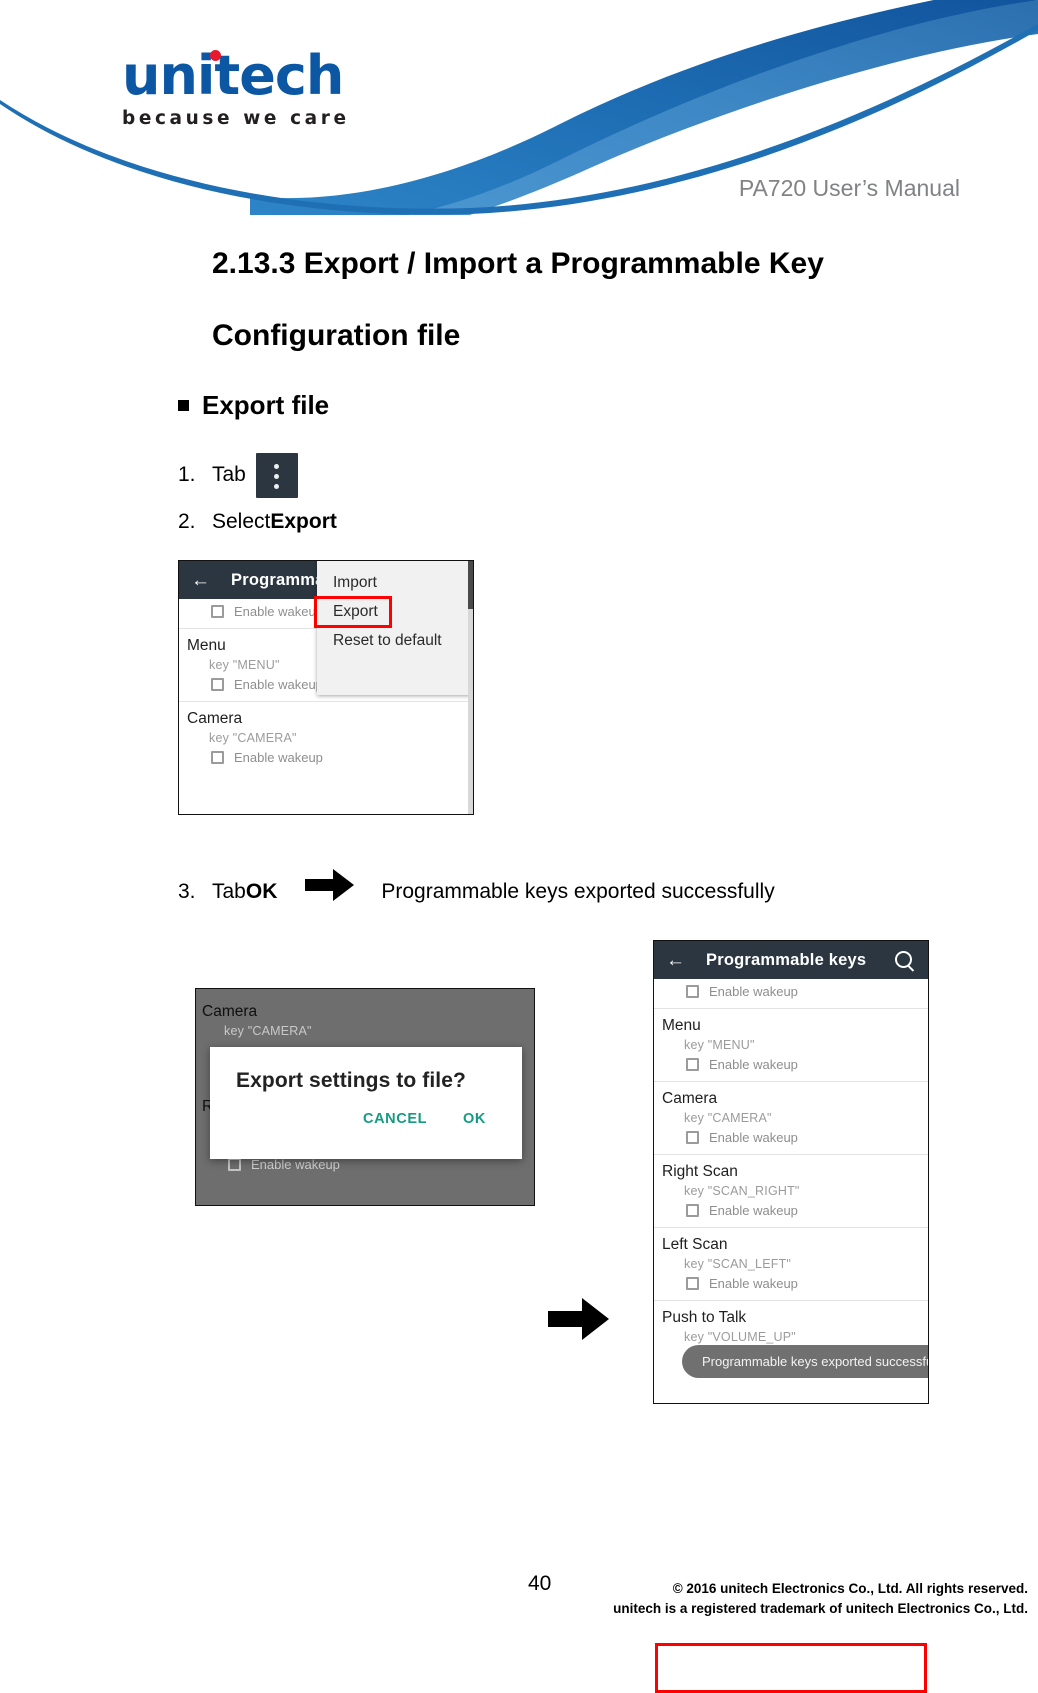 This screenshot has height=1693, width=1038. I want to click on dialog-title: Export settings to file?, so click(351, 1080).